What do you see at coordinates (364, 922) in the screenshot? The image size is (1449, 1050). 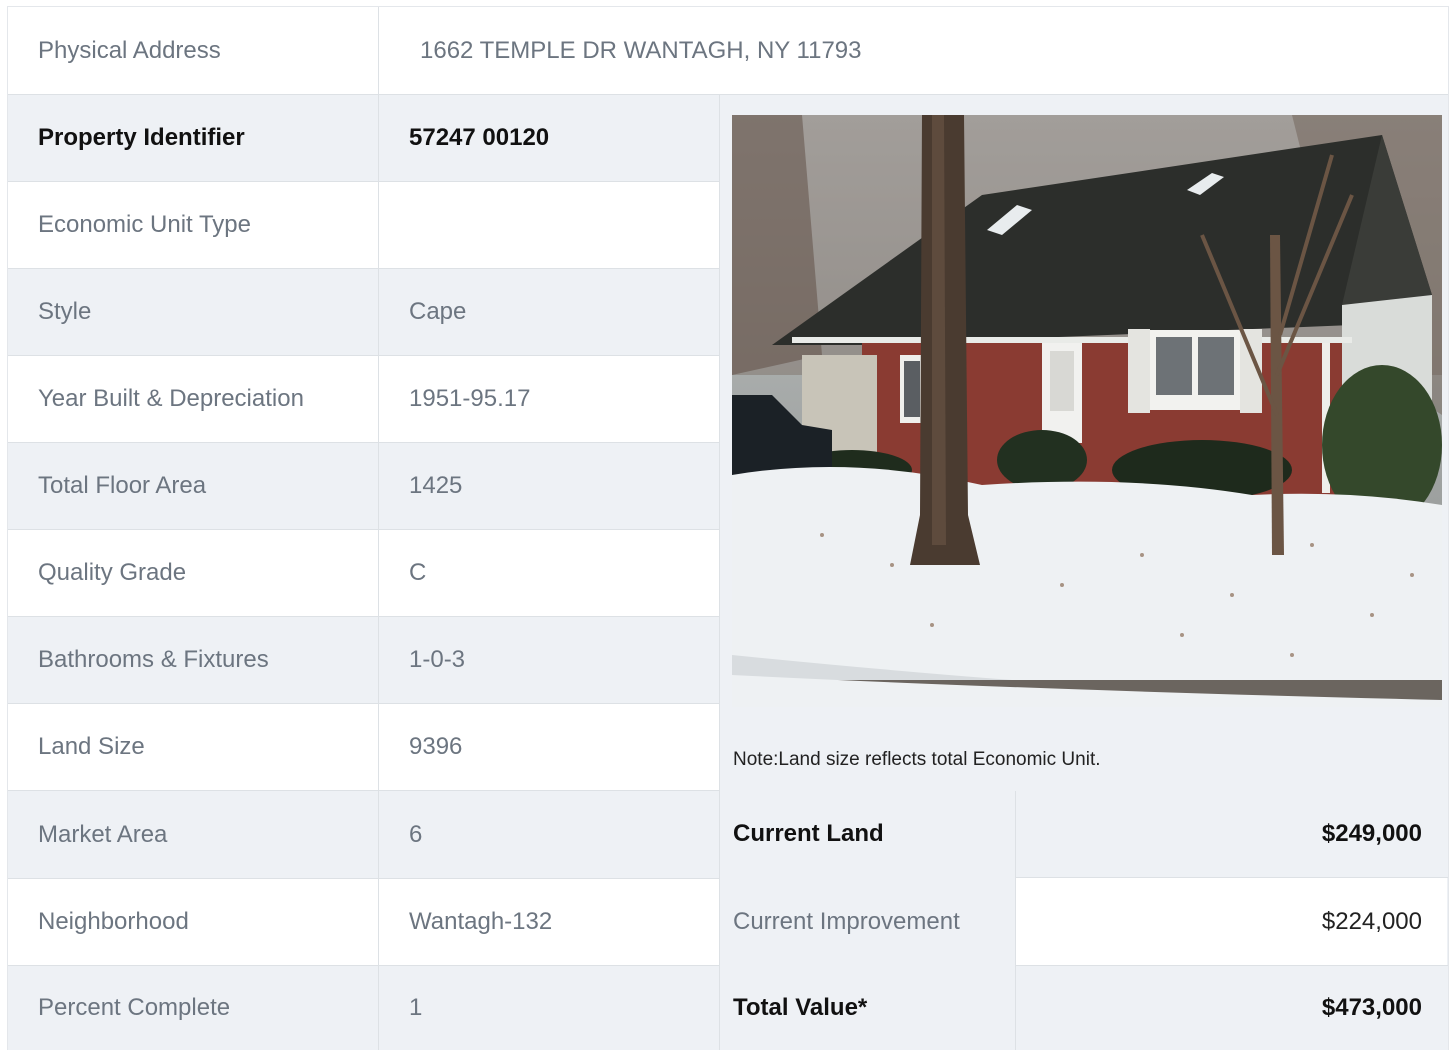 I see `row-neighborhood: Neighborhood Wantagh-132` at bounding box center [364, 922].